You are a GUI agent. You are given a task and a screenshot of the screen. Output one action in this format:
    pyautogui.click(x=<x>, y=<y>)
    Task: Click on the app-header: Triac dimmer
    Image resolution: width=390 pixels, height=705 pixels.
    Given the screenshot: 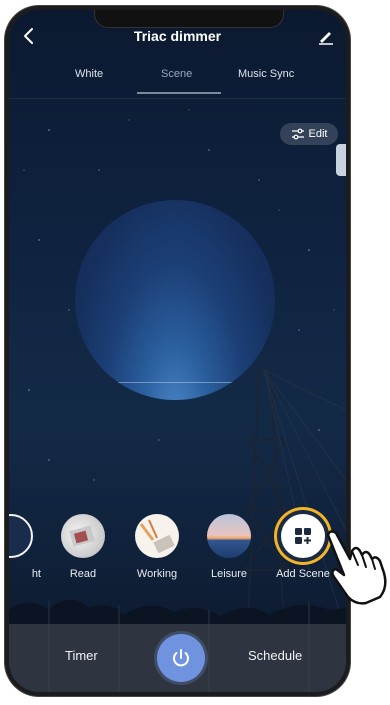 What is the action you would take?
    pyautogui.click(x=177, y=37)
    